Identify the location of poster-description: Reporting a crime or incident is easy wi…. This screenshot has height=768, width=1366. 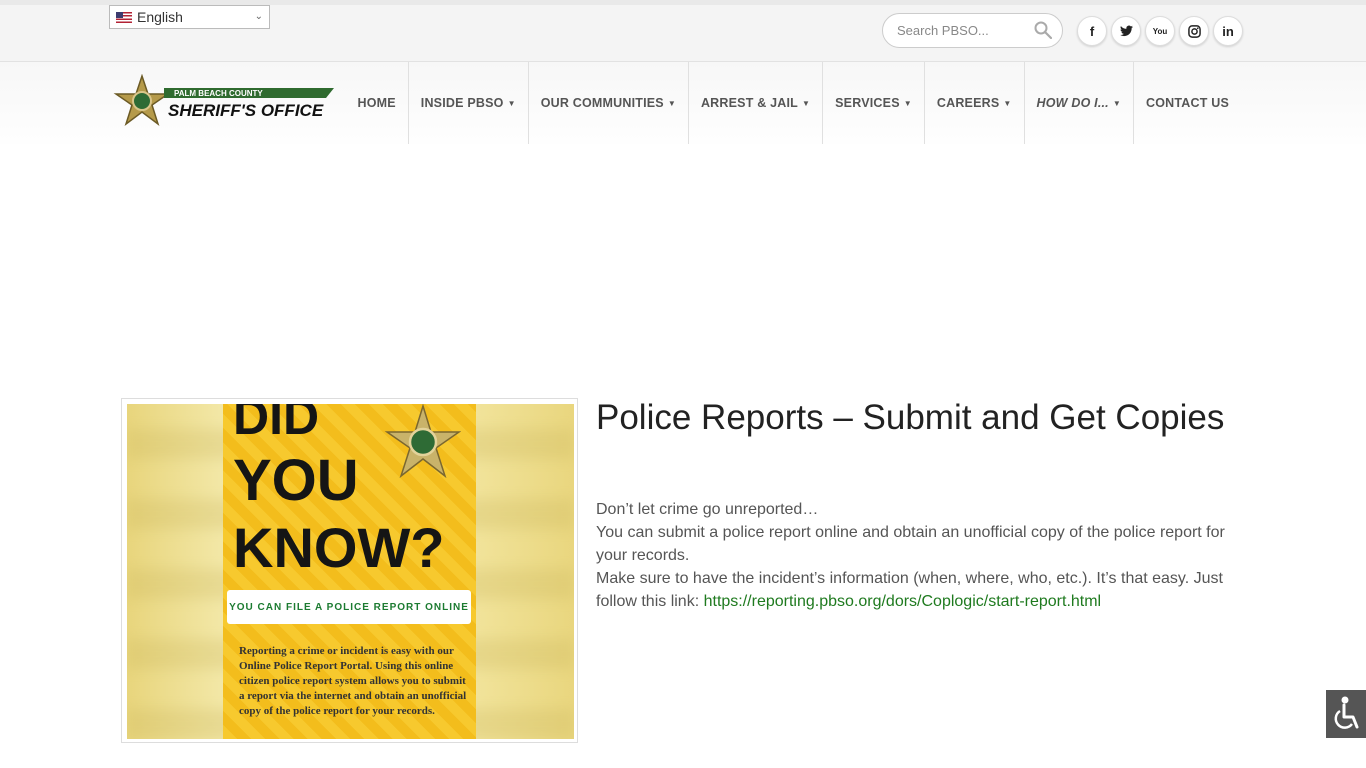
(353, 681).